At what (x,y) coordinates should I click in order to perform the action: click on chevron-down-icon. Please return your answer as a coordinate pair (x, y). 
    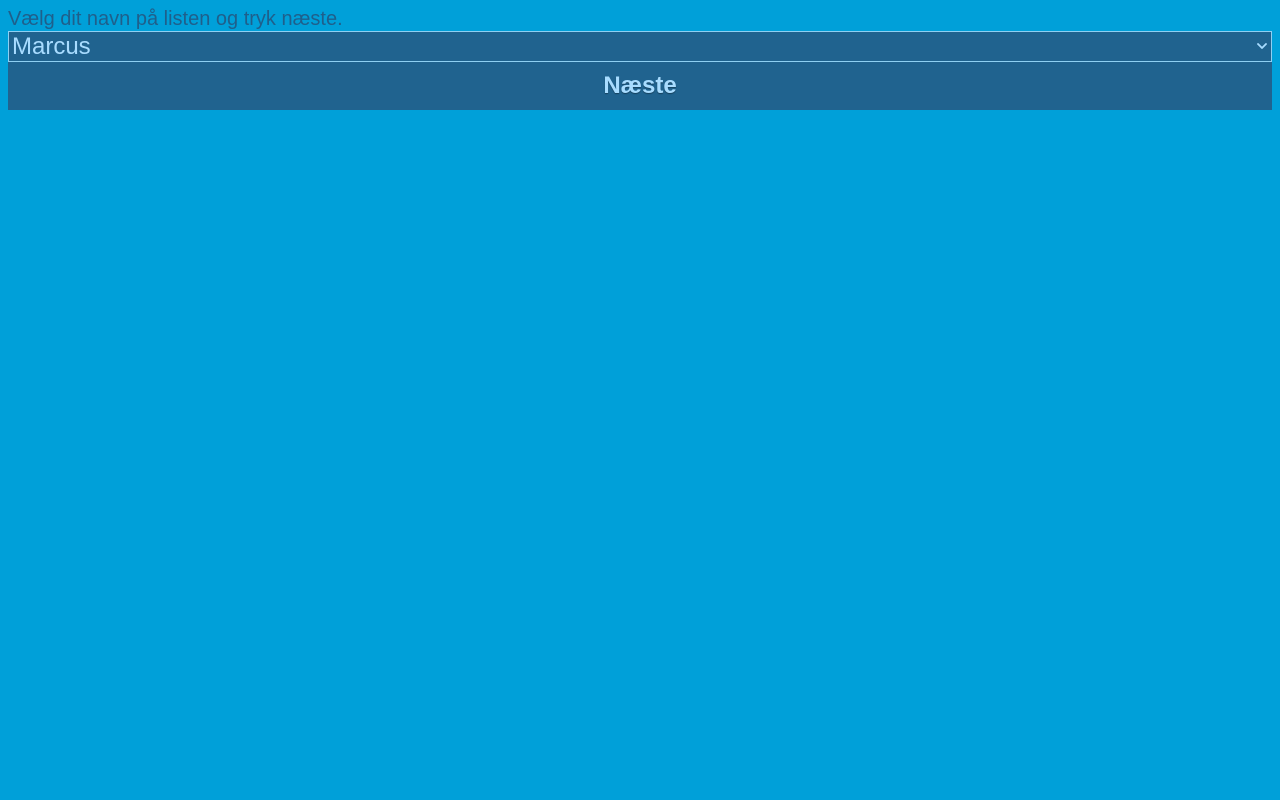
    Looking at the image, I should click on (1262, 46).